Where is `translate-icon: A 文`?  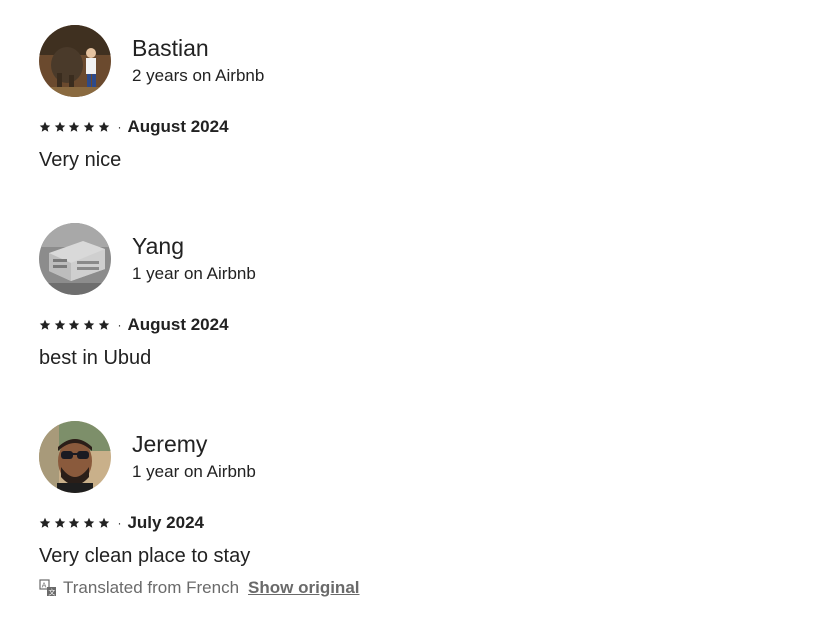 translate-icon: A 文 is located at coordinates (47, 588).